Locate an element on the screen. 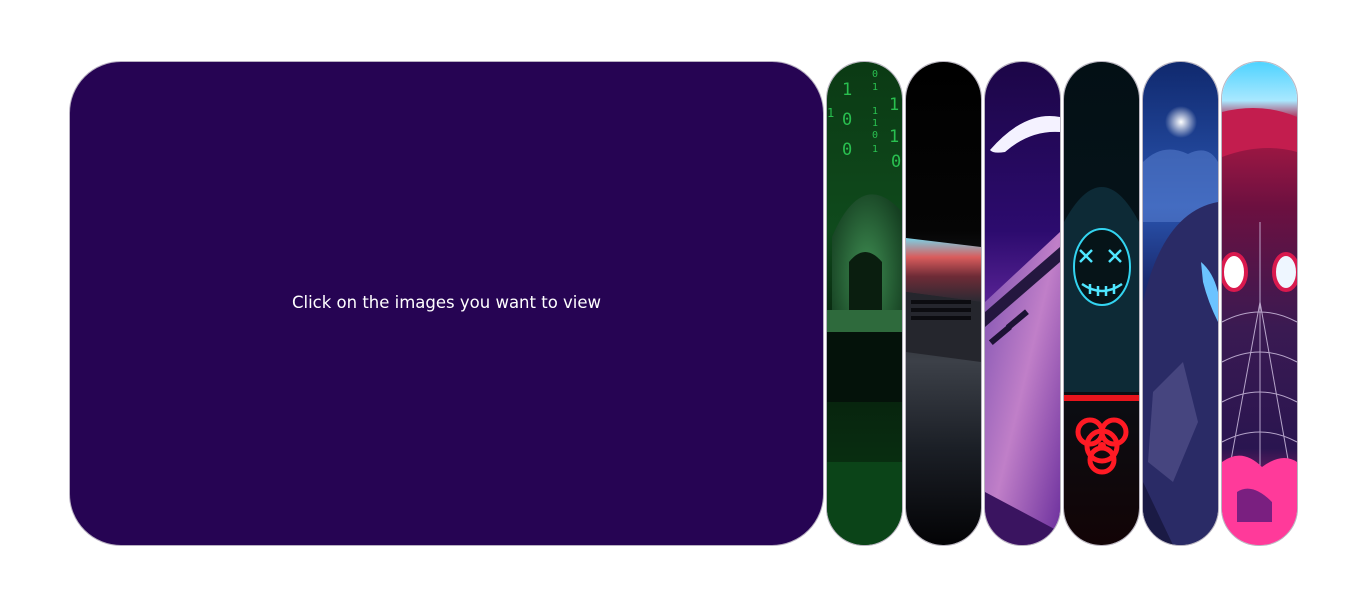  viewer-placeholder-text: Click on the images you want to view is located at coordinates (446, 302).